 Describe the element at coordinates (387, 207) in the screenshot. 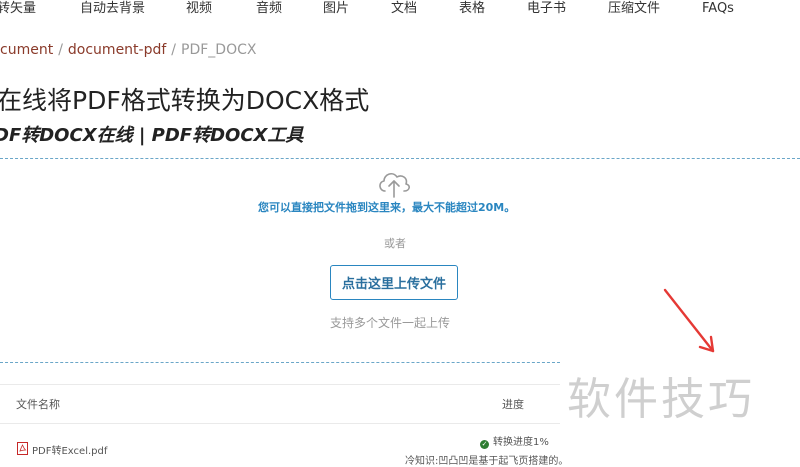

I see `drop-hint-text: 您可以直接把文件拖到这里来，最大不能超过20M。` at that location.